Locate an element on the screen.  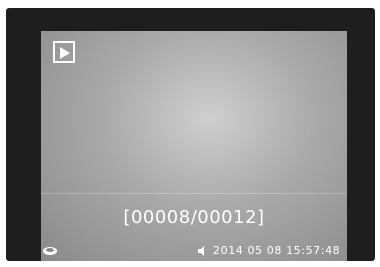
capture-timestamp: 2014 05 08 15:57:48 is located at coordinates (277, 250).